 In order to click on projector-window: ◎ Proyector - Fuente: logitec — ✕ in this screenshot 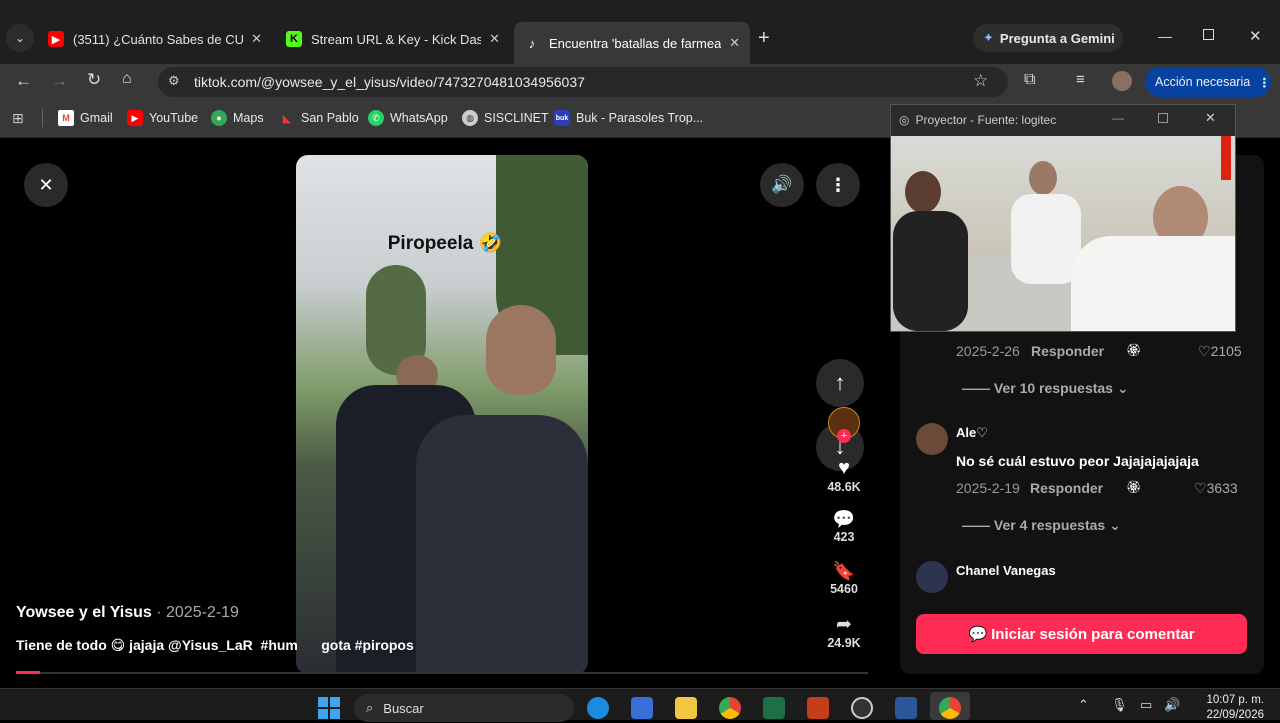, I will do `click(1063, 218)`.